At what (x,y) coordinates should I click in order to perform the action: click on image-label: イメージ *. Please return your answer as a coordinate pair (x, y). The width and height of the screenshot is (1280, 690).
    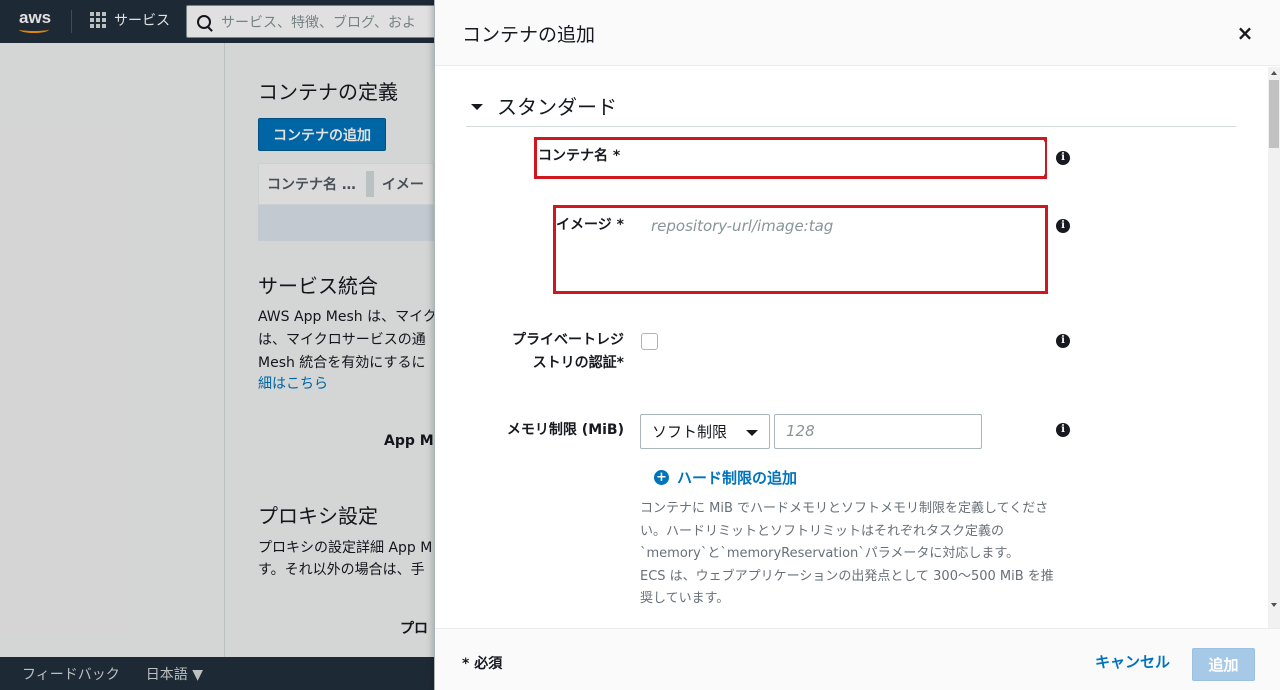
    Looking at the image, I should click on (590, 225).